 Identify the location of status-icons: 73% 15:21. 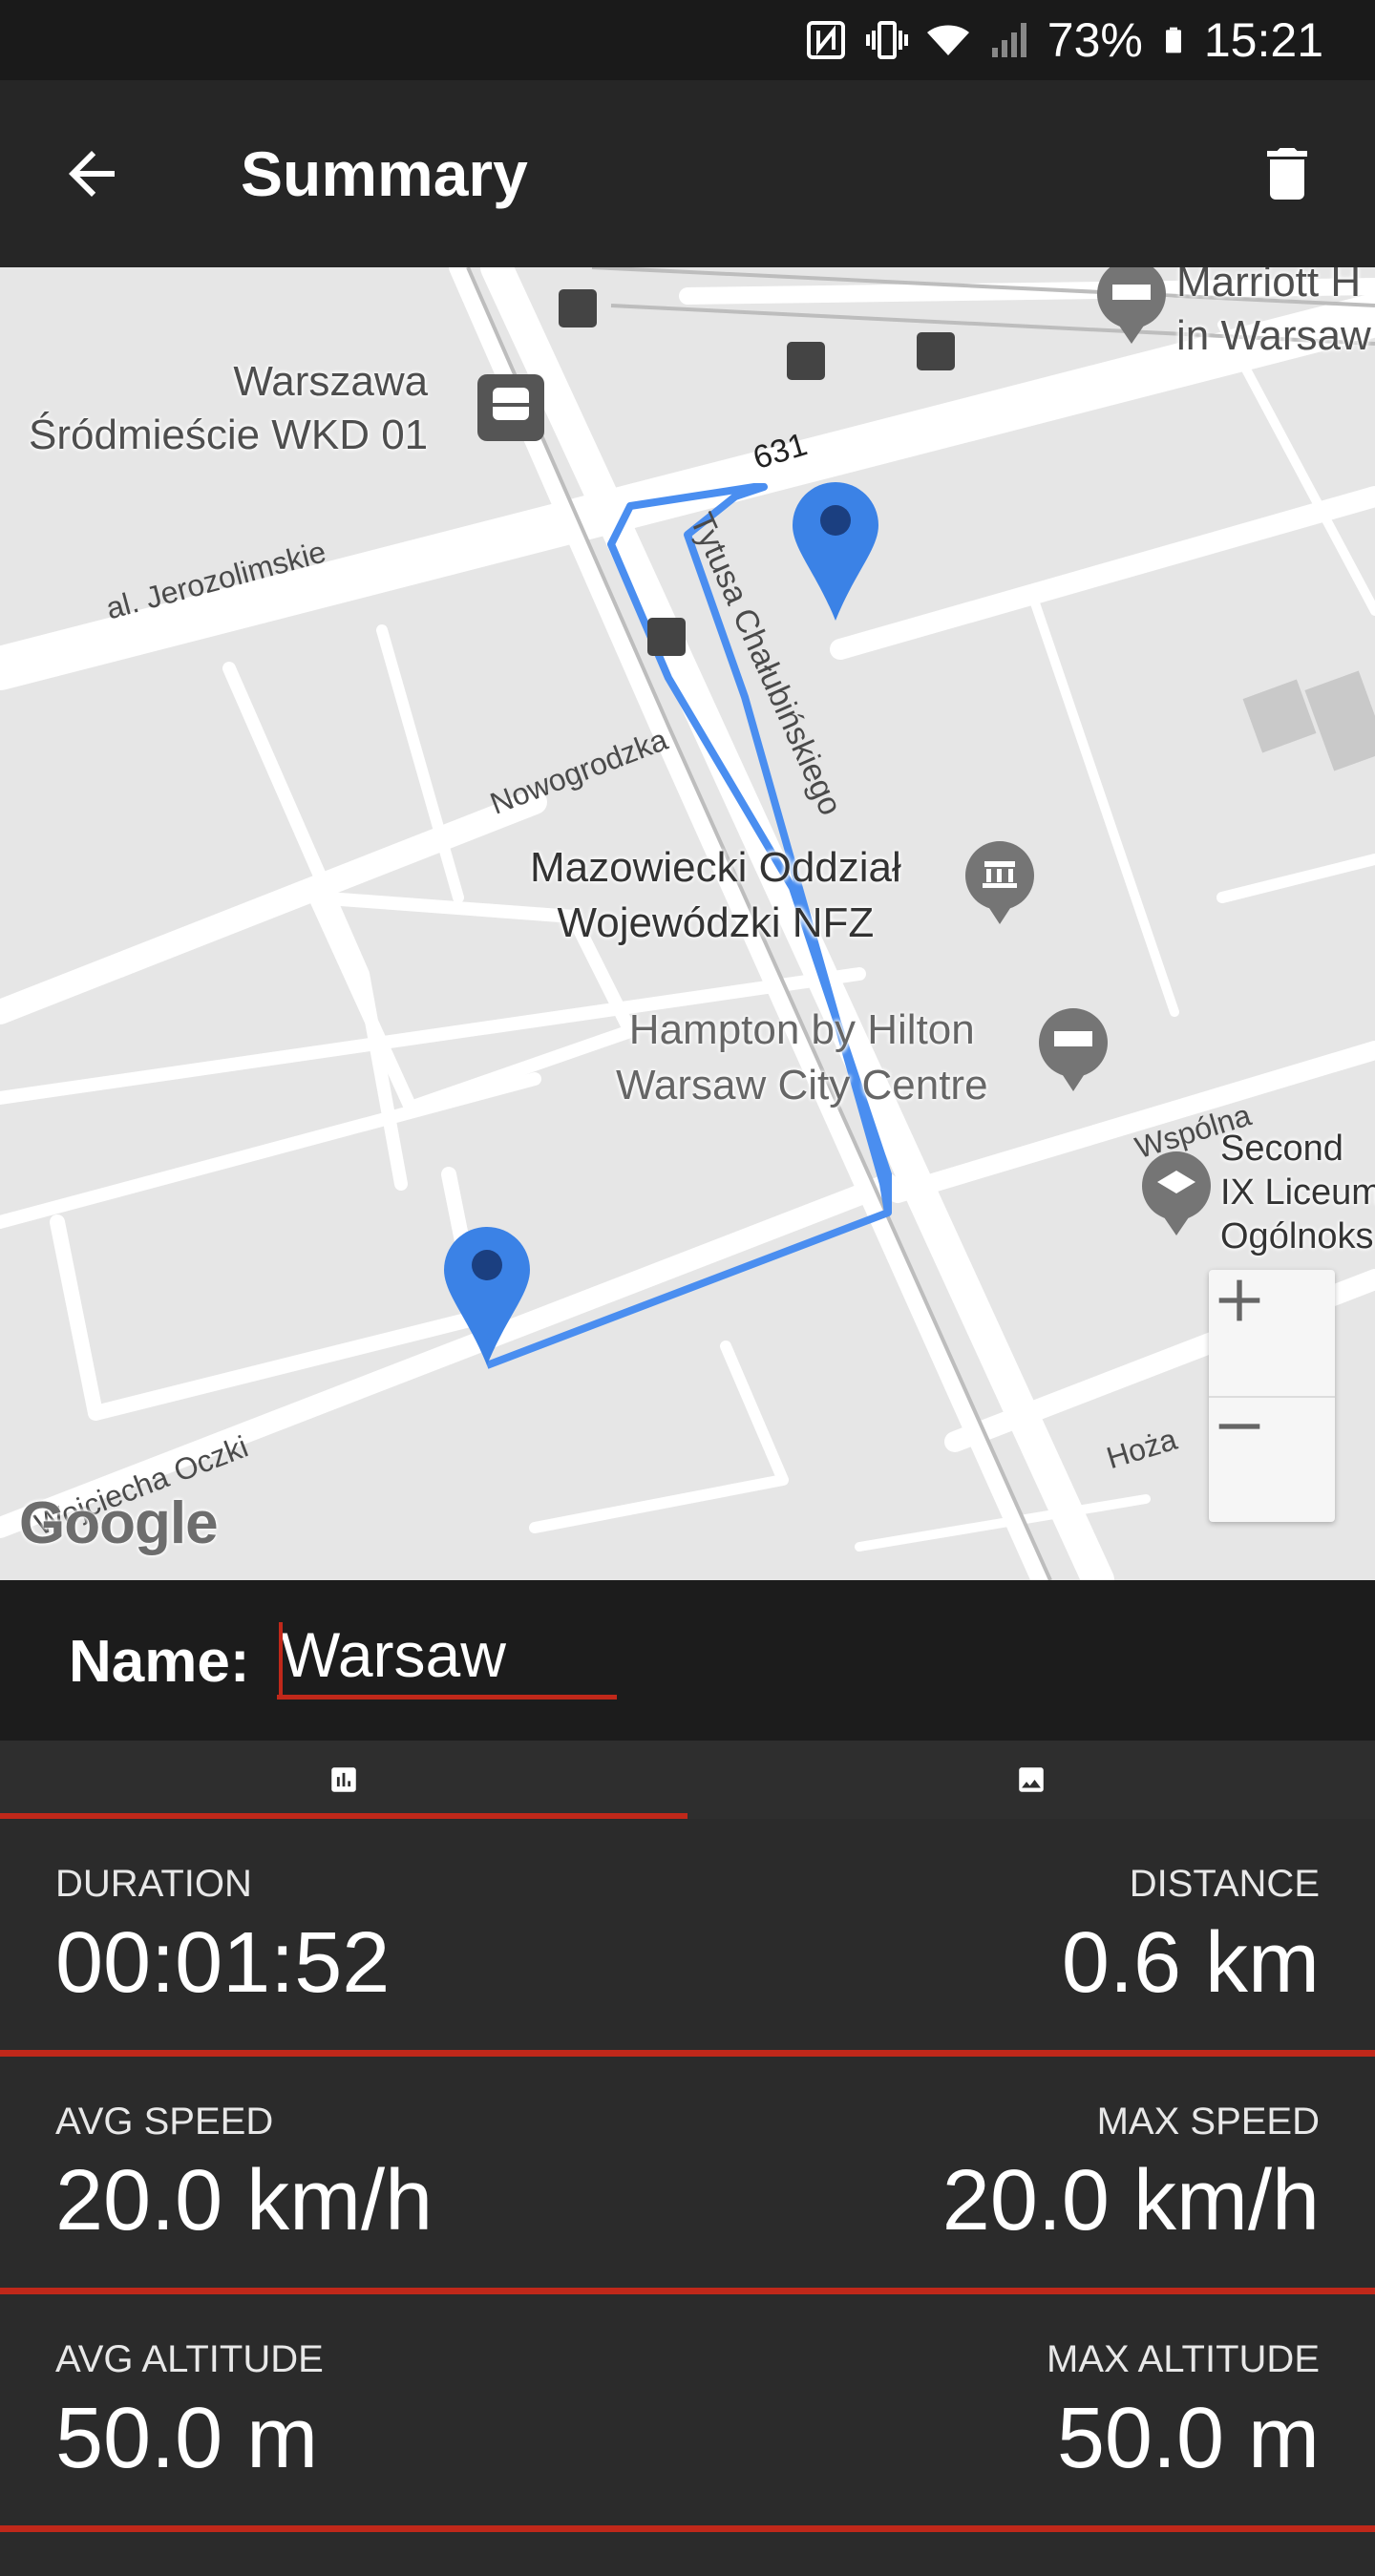
(1063, 40).